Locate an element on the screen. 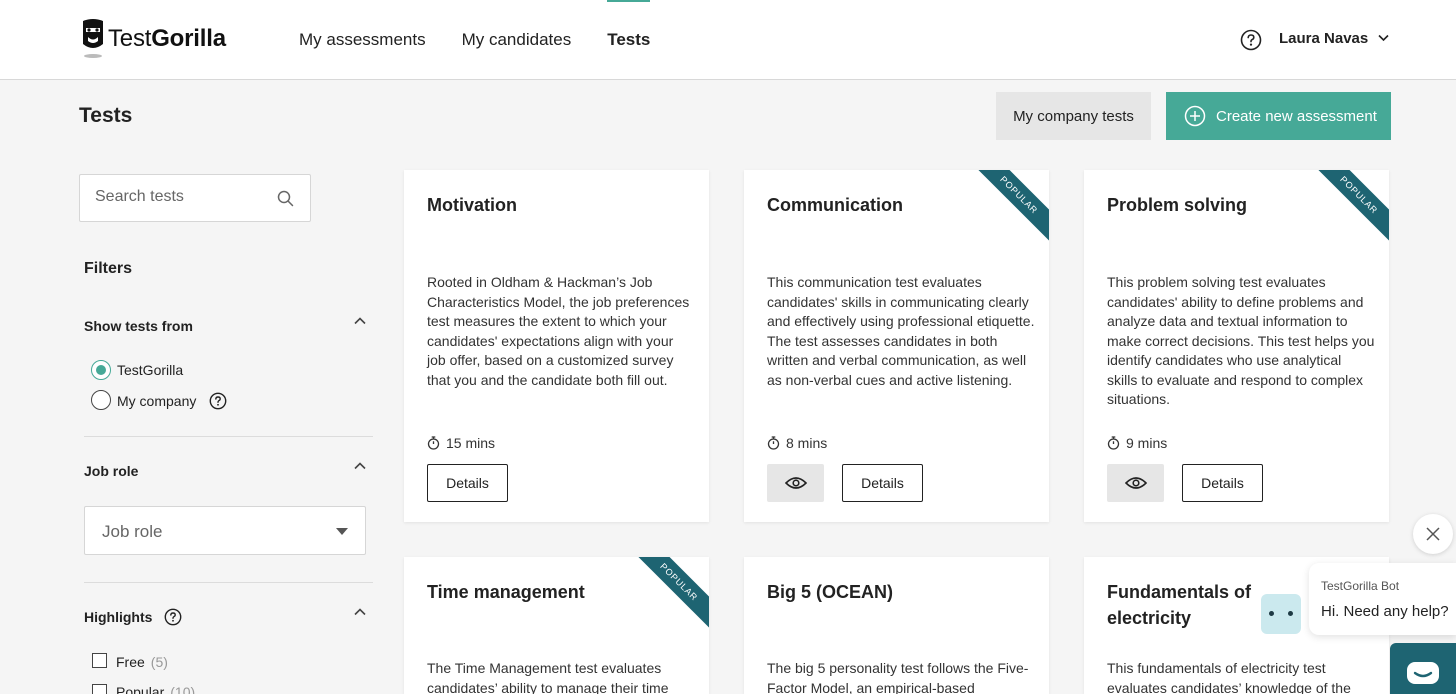 Image resolution: width=1456 pixels, height=694 pixels. card-duration: 8 mins is located at coordinates (797, 443).